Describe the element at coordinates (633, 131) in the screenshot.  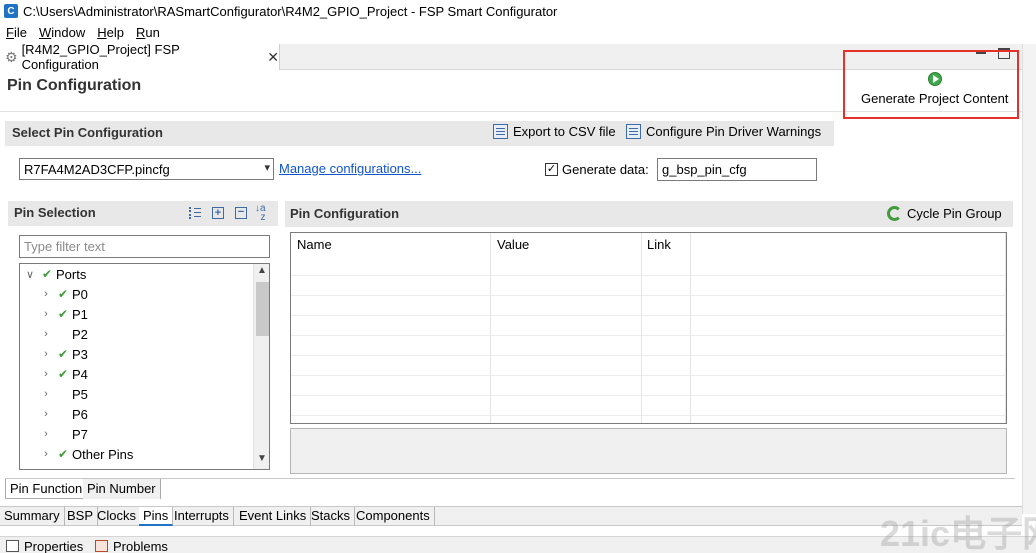
I see `warnings-config-icon` at that location.